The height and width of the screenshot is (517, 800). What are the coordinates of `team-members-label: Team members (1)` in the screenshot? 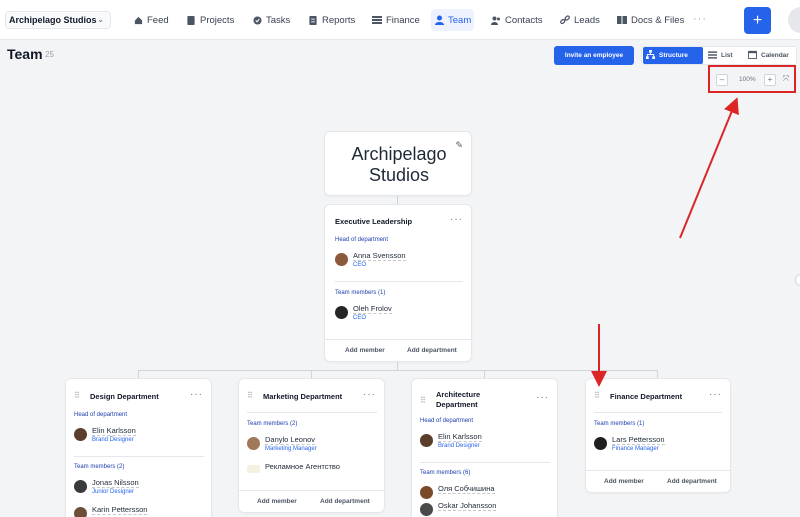 It's located at (619, 424).